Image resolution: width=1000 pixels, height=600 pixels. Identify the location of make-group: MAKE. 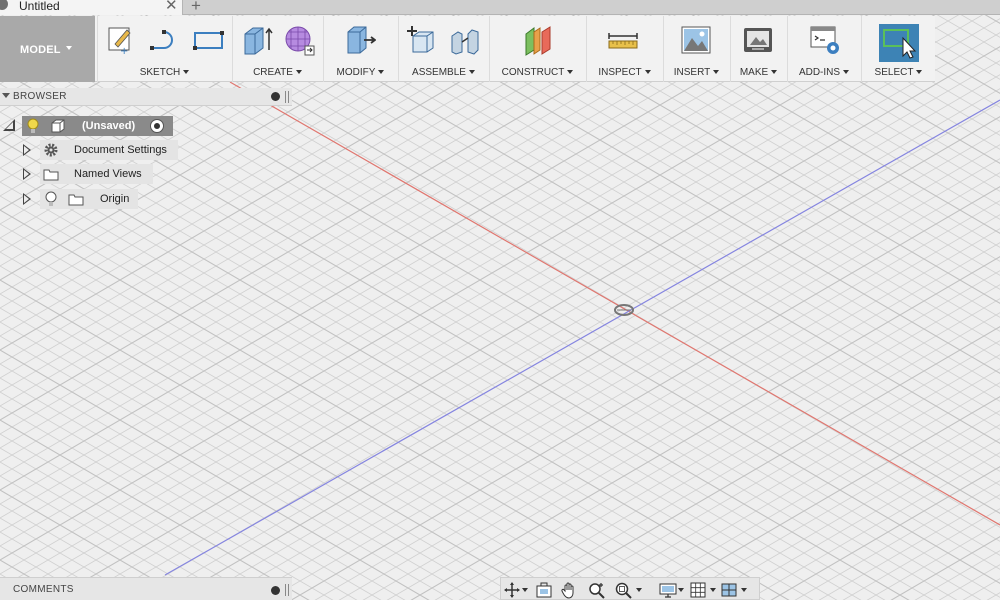
(758, 49).